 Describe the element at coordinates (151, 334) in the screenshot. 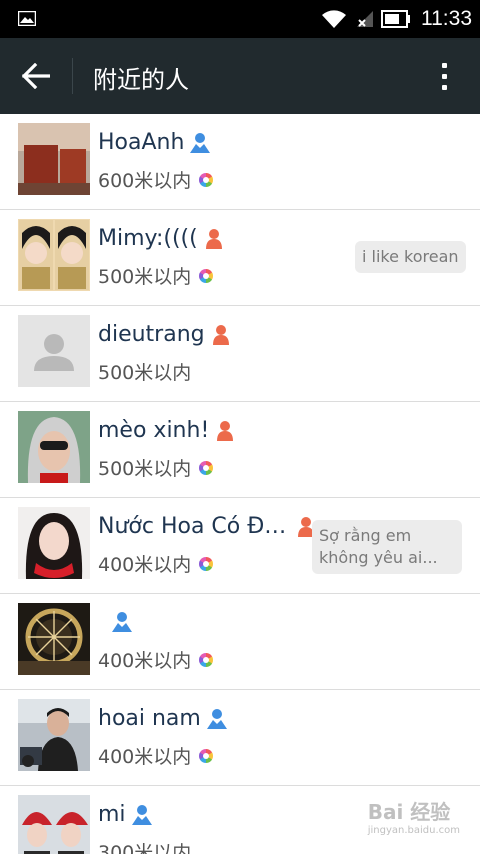

I see `person-name: dieutrang` at that location.